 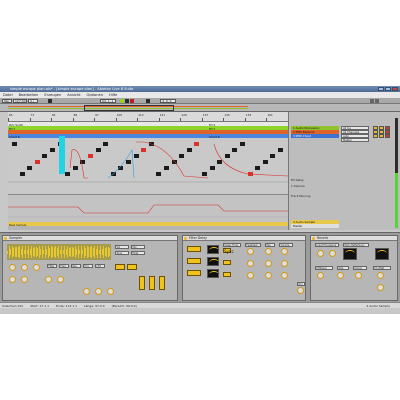 What do you see at coordinates (375, 136) in the screenshot?
I see `track-volume` at bounding box center [375, 136].